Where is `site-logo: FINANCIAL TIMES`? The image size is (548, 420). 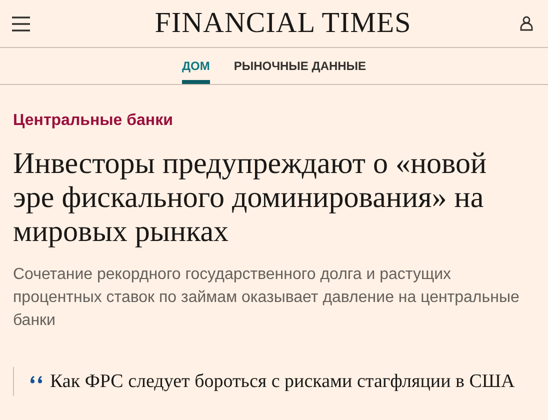
site-logo: FINANCIAL TIMES is located at coordinates (283, 24).